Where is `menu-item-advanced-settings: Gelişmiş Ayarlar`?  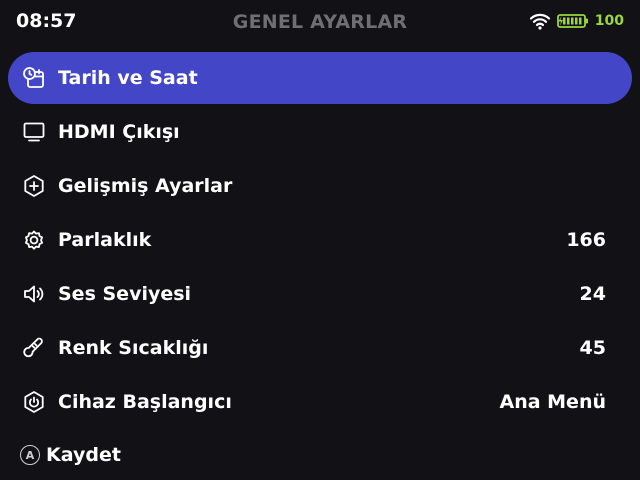 menu-item-advanced-settings: Gelişmiş Ayarlar is located at coordinates (320, 186).